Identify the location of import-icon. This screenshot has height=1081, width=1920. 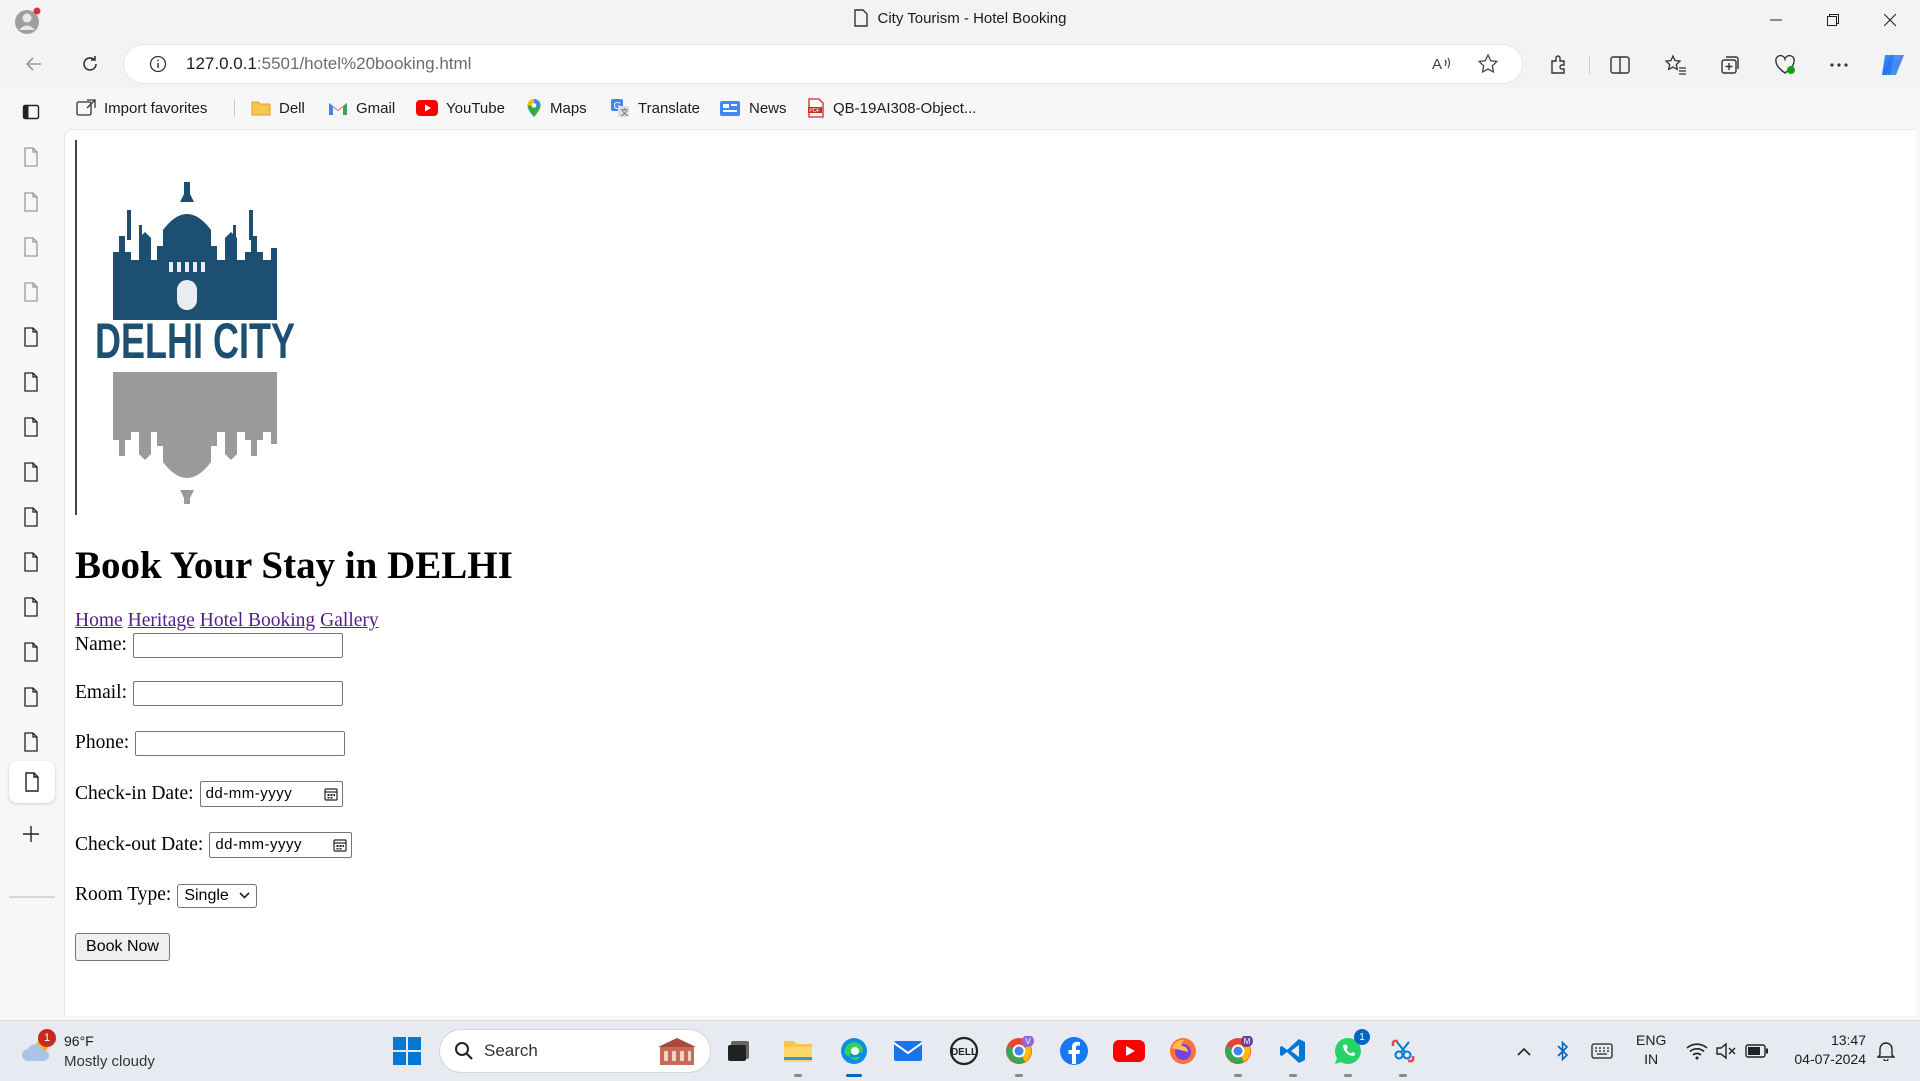
(86, 108).